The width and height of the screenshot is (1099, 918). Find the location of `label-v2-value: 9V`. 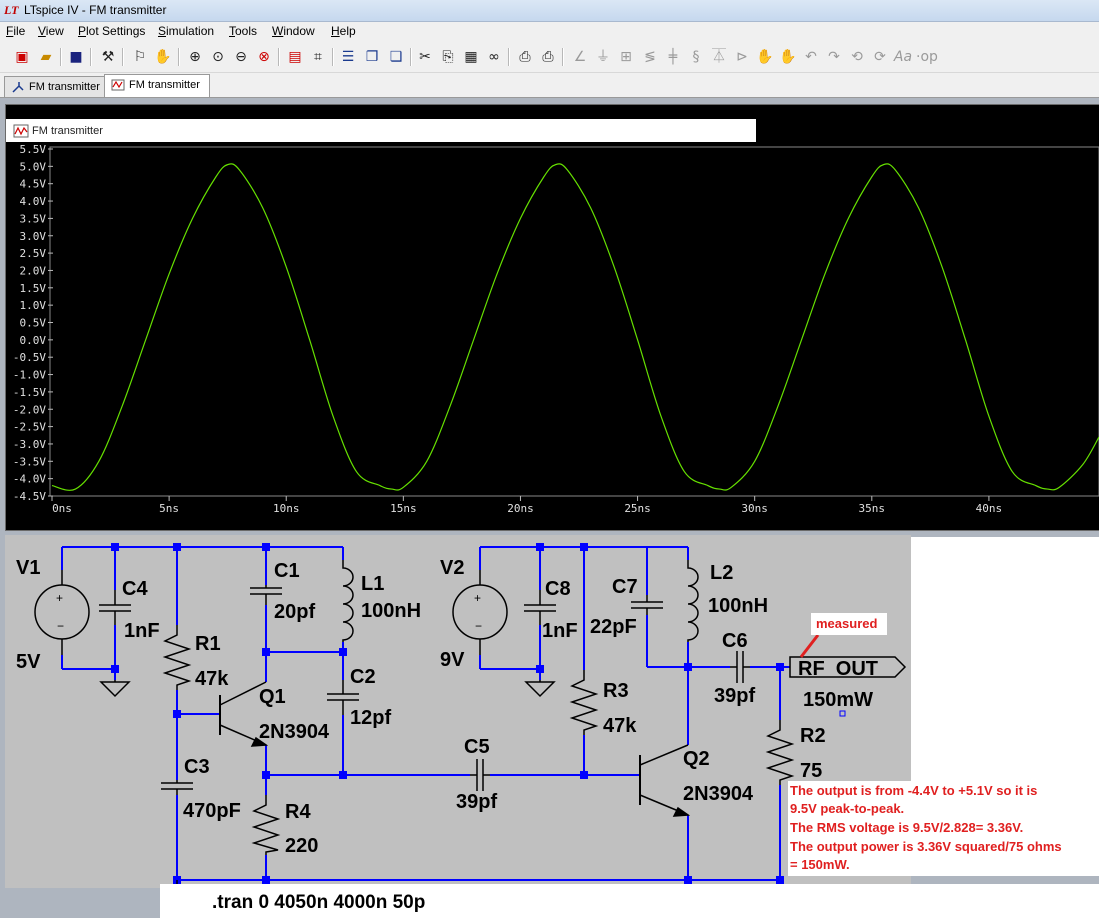

label-v2-value: 9V is located at coordinates (452, 660).